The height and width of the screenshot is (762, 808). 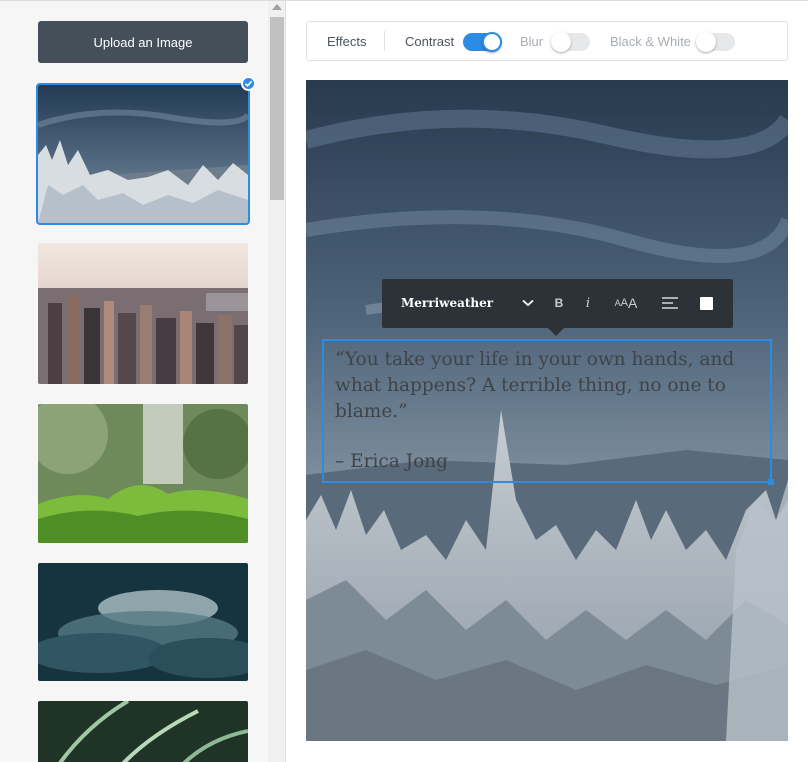 I want to click on align-left-icon, so click(x=670, y=303).